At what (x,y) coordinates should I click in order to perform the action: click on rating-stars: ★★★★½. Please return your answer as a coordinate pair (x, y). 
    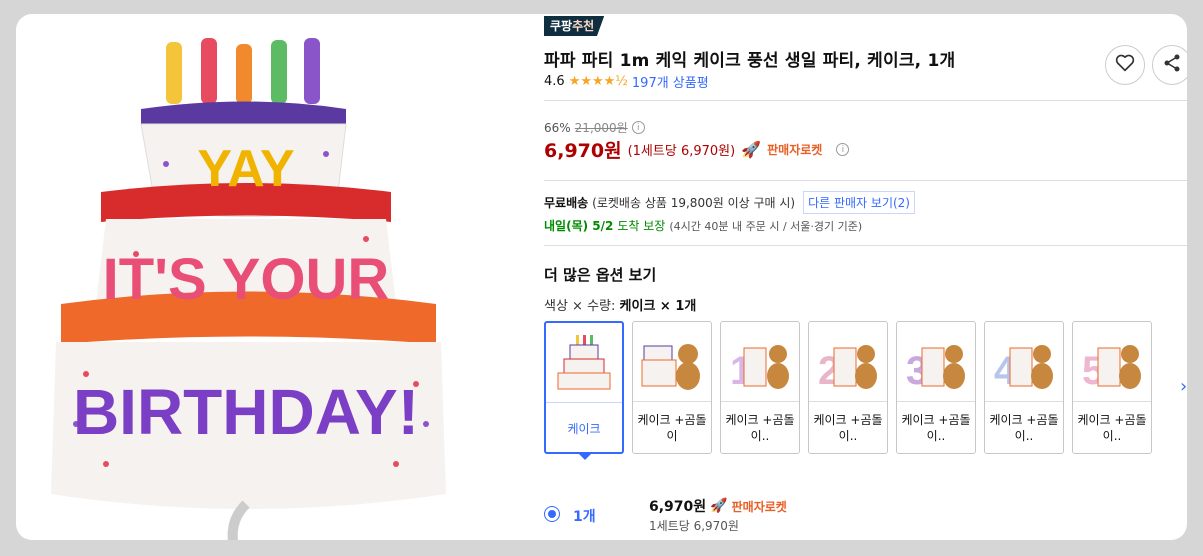
    Looking at the image, I should click on (598, 81).